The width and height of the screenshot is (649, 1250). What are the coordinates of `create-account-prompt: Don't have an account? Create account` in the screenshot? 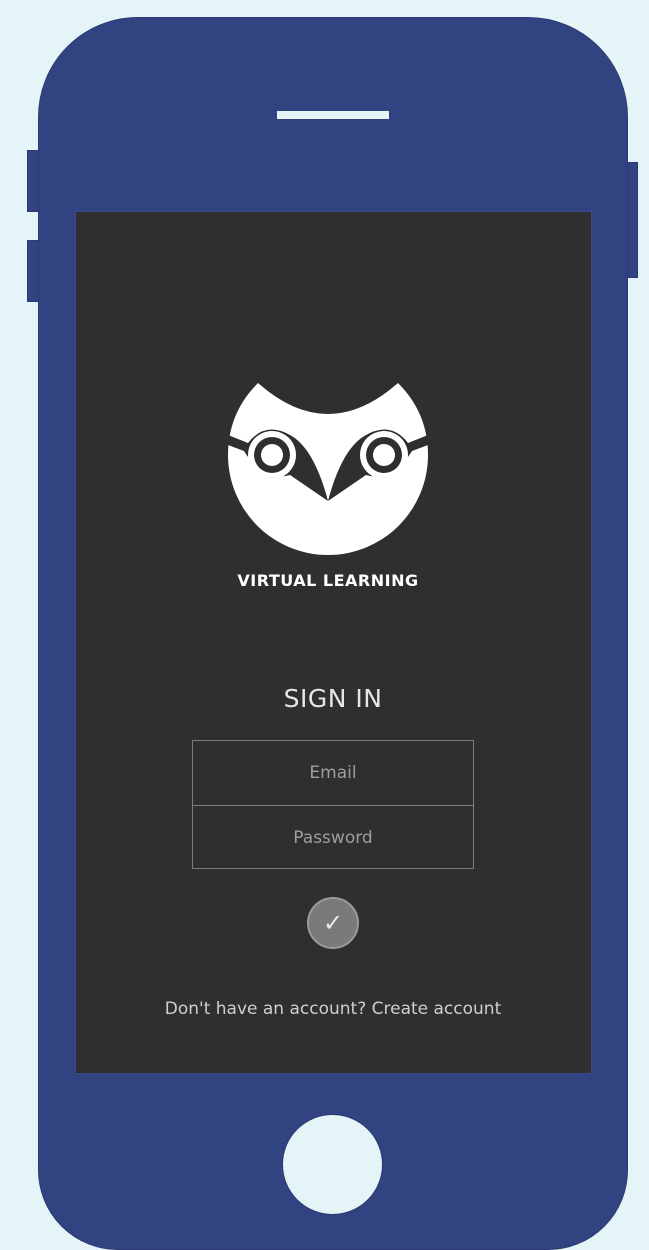 It's located at (333, 1009).